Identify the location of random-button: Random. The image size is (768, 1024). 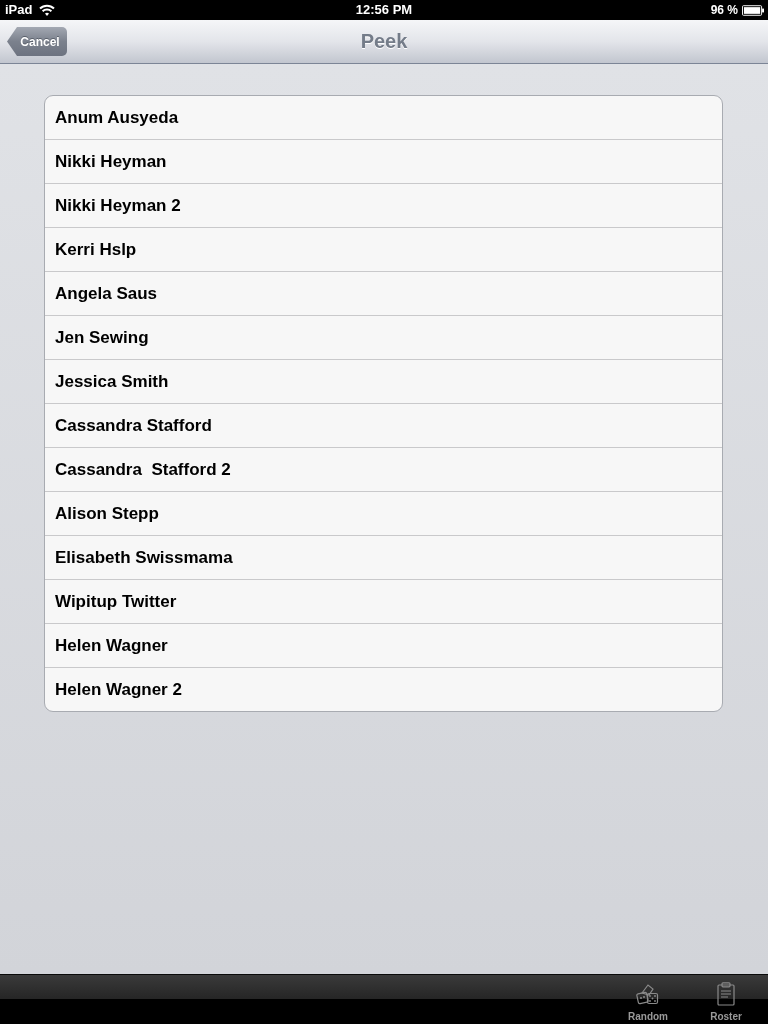
(648, 1000).